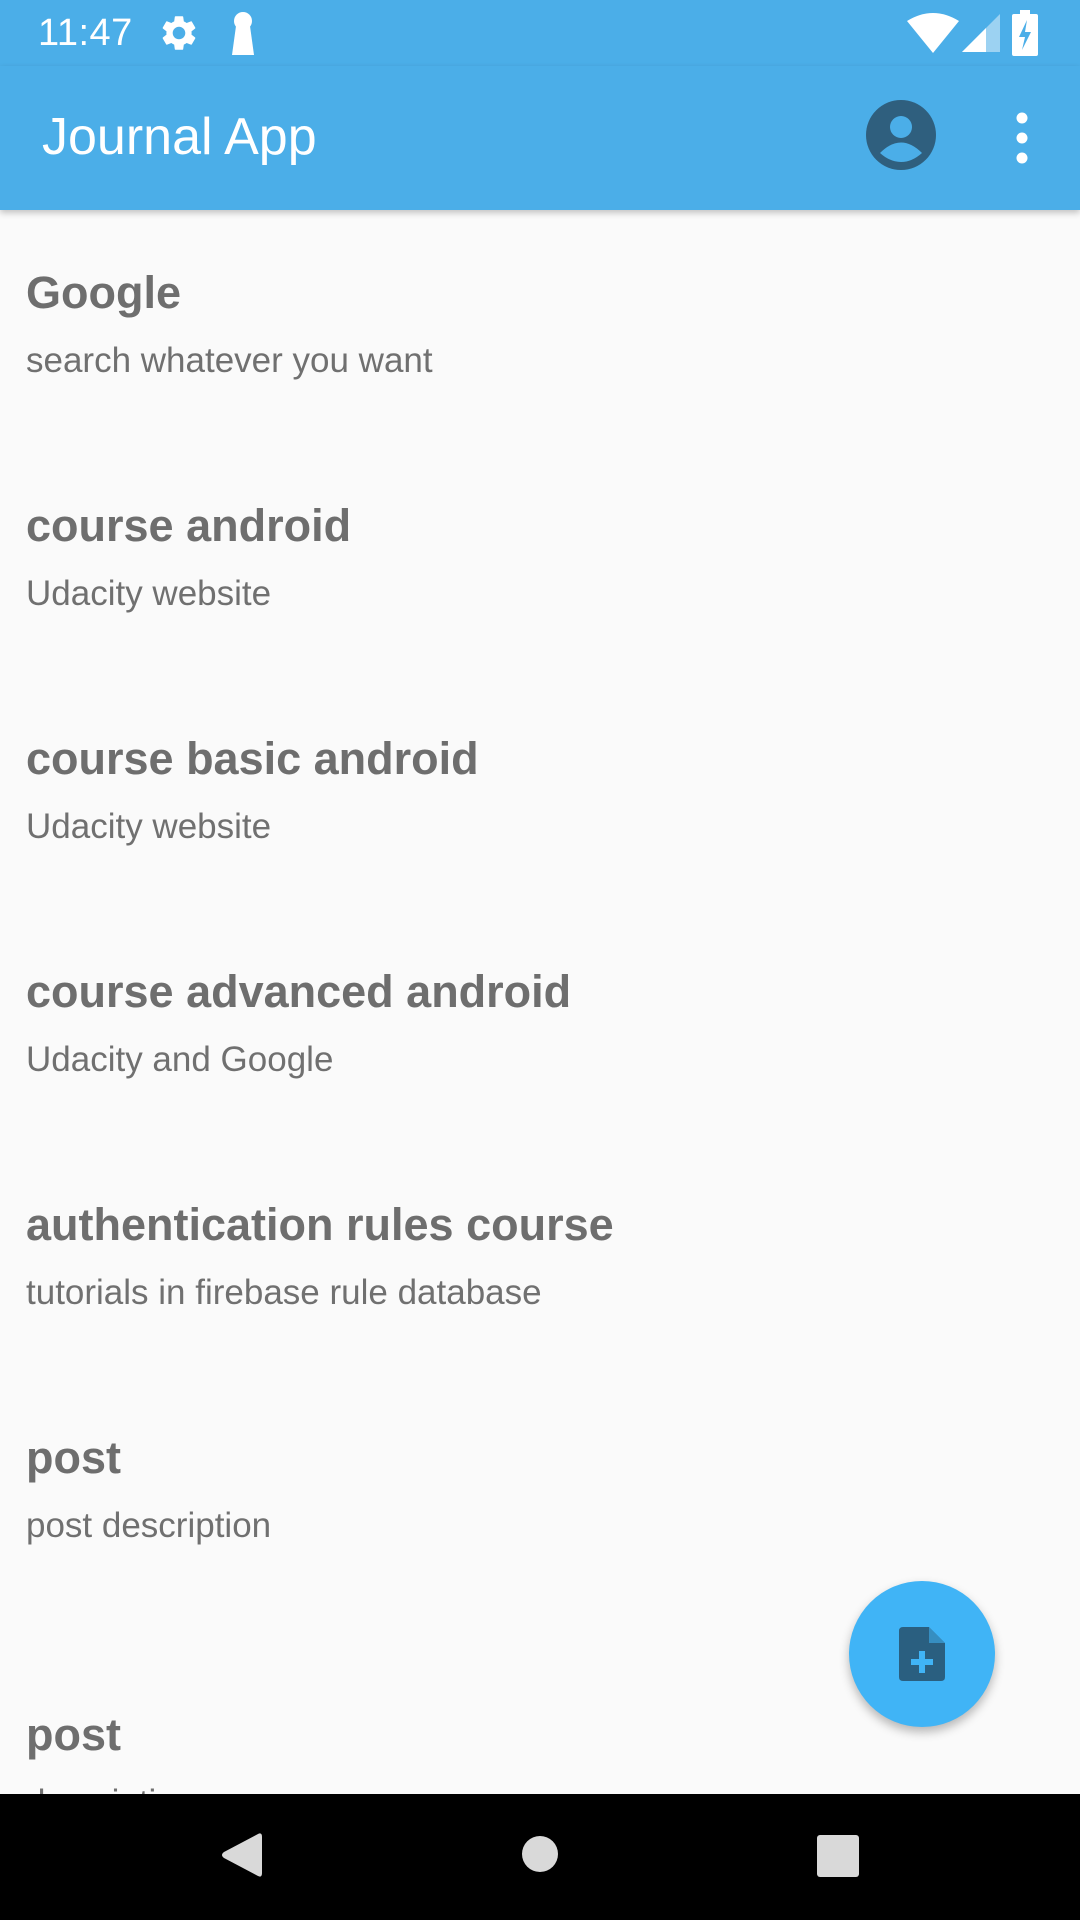  I want to click on battery-charging-icon, so click(1025, 33).